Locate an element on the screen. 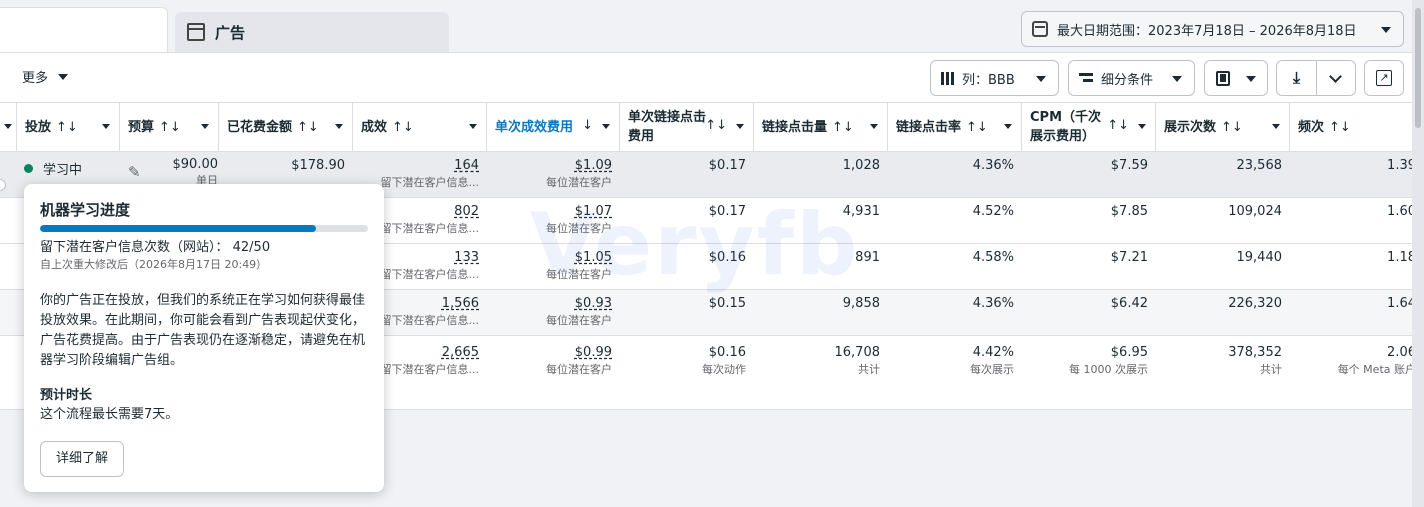 The height and width of the screenshot is (507, 1424). sort-icon: ↓ is located at coordinates (587, 125).